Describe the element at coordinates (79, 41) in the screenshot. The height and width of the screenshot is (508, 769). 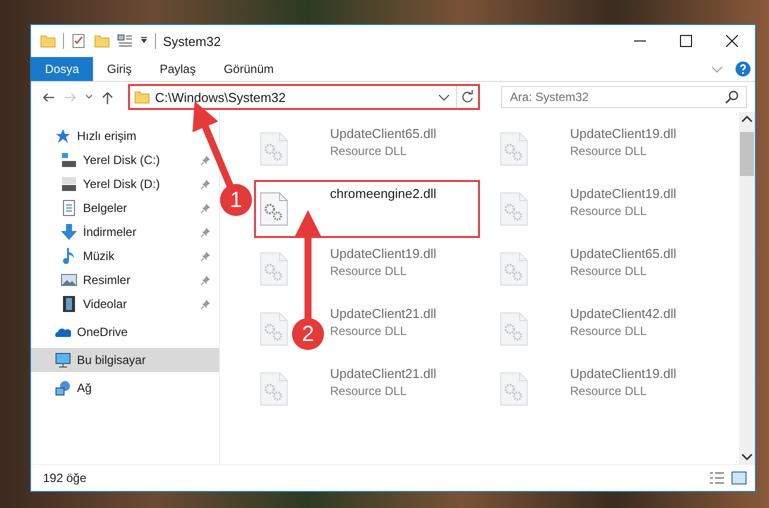
I see `checklist-icon` at that location.